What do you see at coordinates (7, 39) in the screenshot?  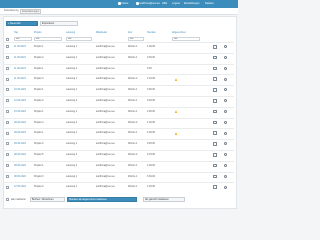 I see `select-all-checkbox` at bounding box center [7, 39].